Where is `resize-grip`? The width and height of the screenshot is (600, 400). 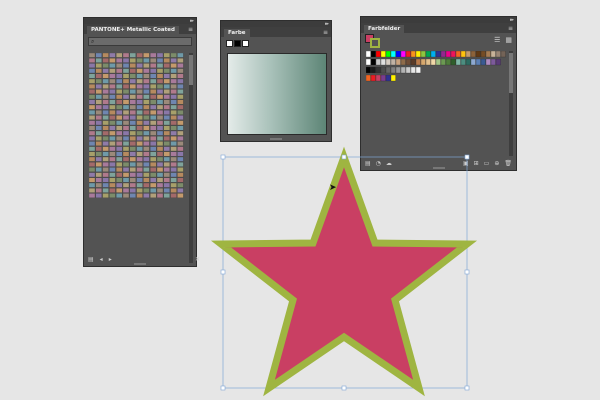
resize-grip is located at coordinates (276, 139).